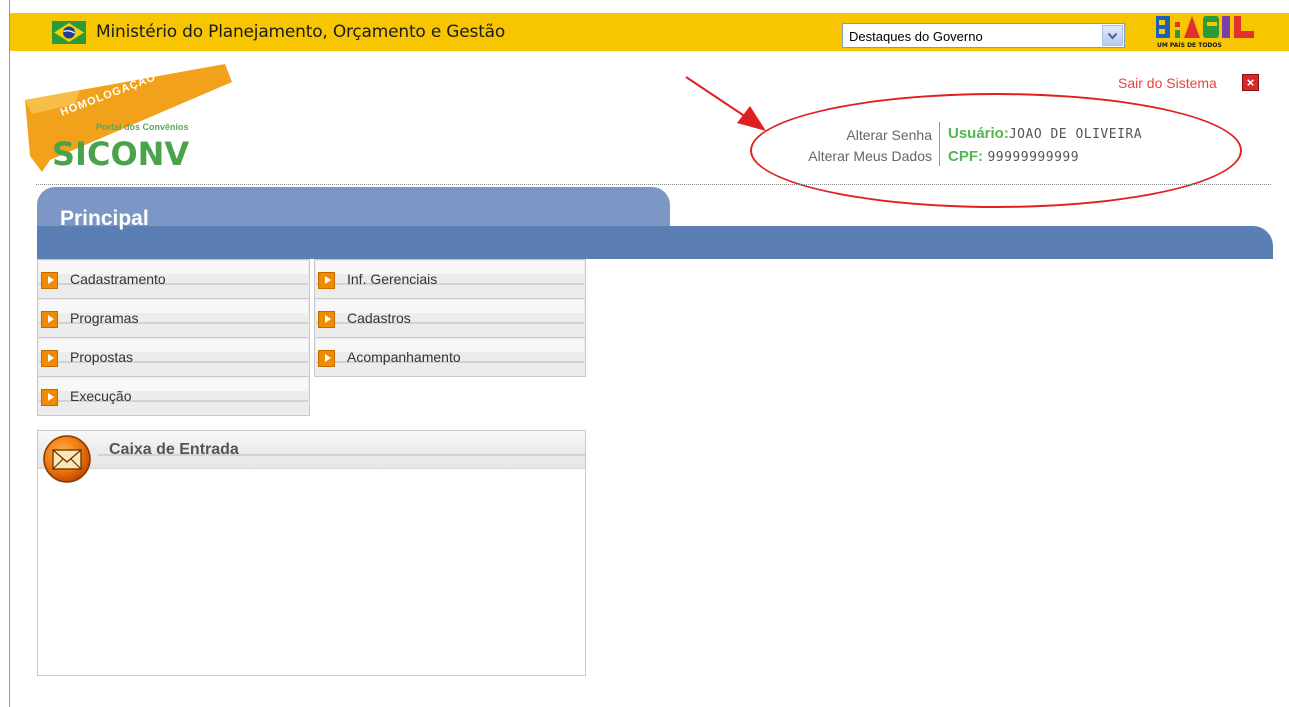 The image size is (1289, 707). I want to click on highlights-select: Destaques do Governo, so click(983, 35).